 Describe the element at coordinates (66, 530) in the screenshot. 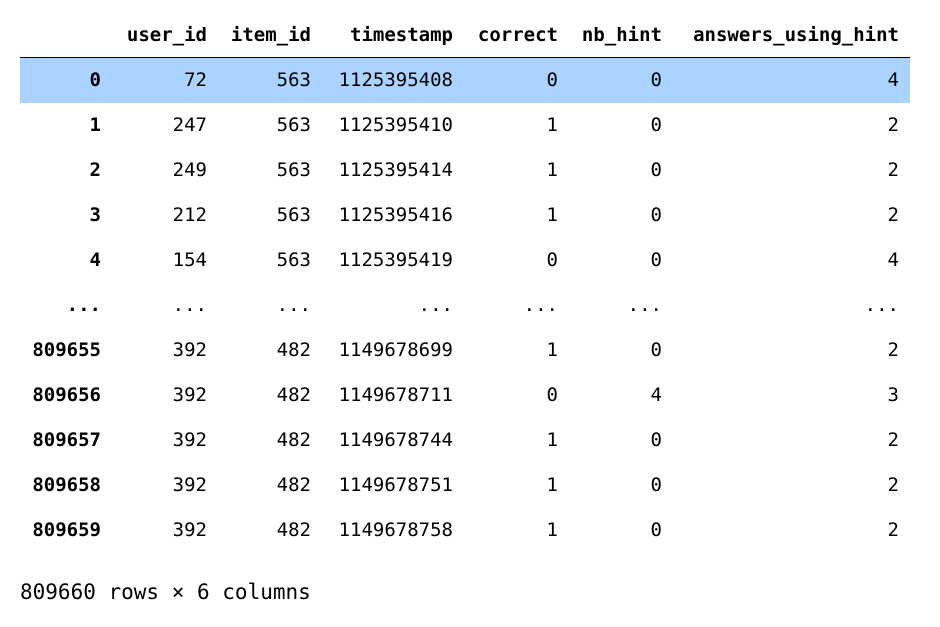

I see `row-index: 809659` at that location.